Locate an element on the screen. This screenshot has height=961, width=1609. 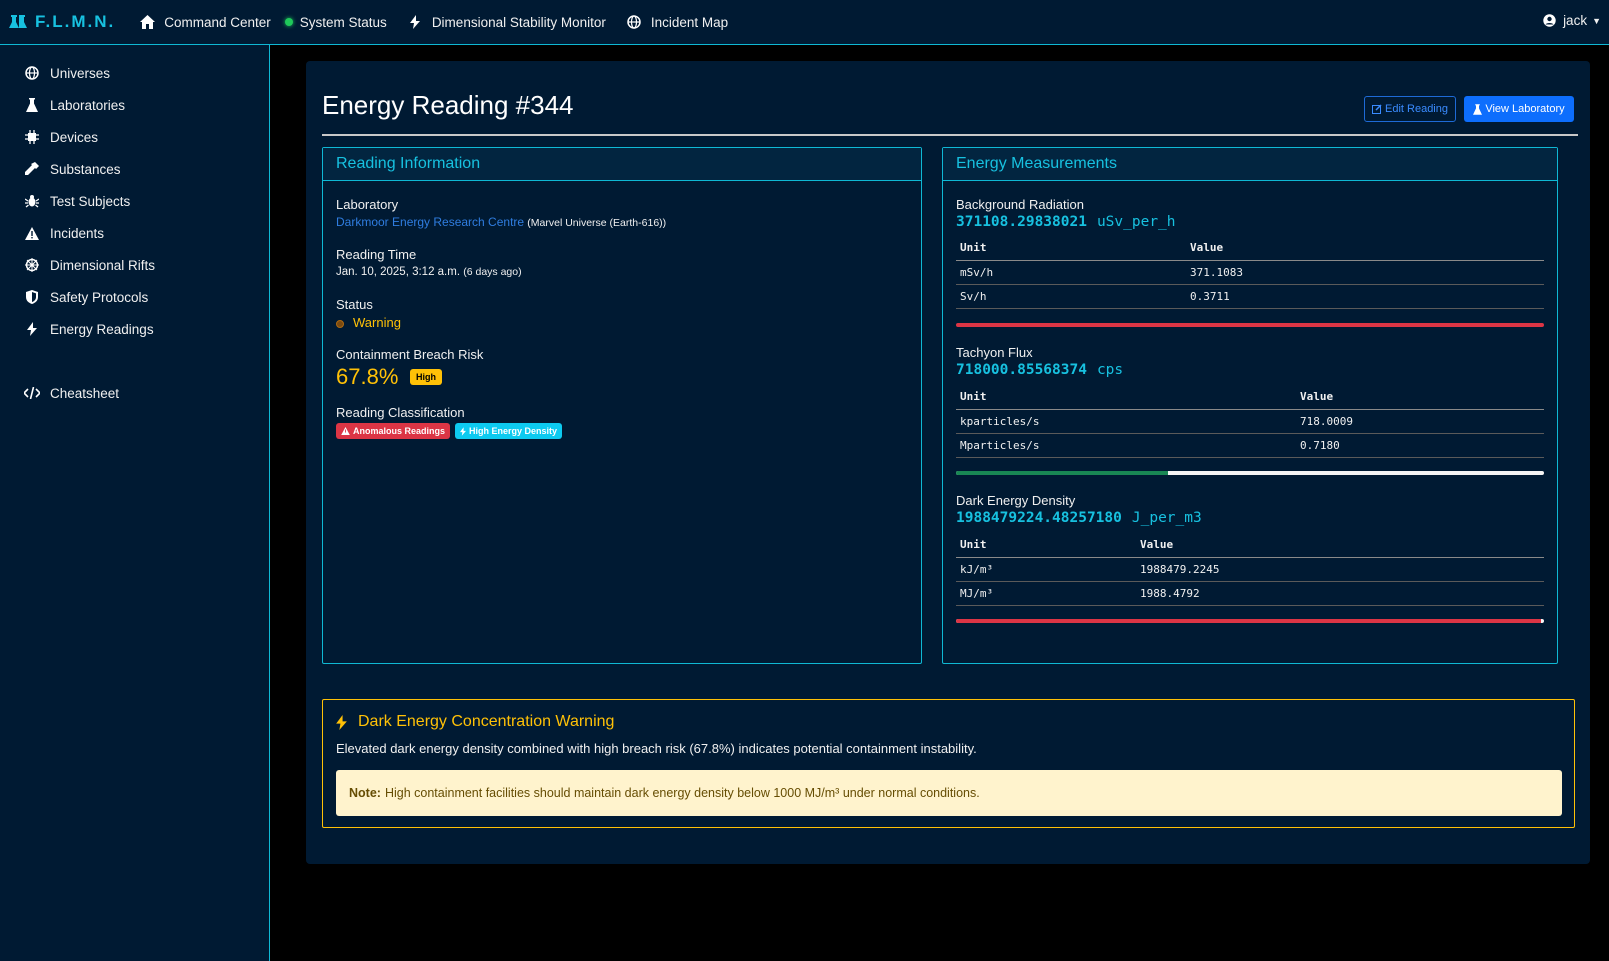
sidebar-item-test-subjects: Test Subjects is located at coordinates (77, 201).